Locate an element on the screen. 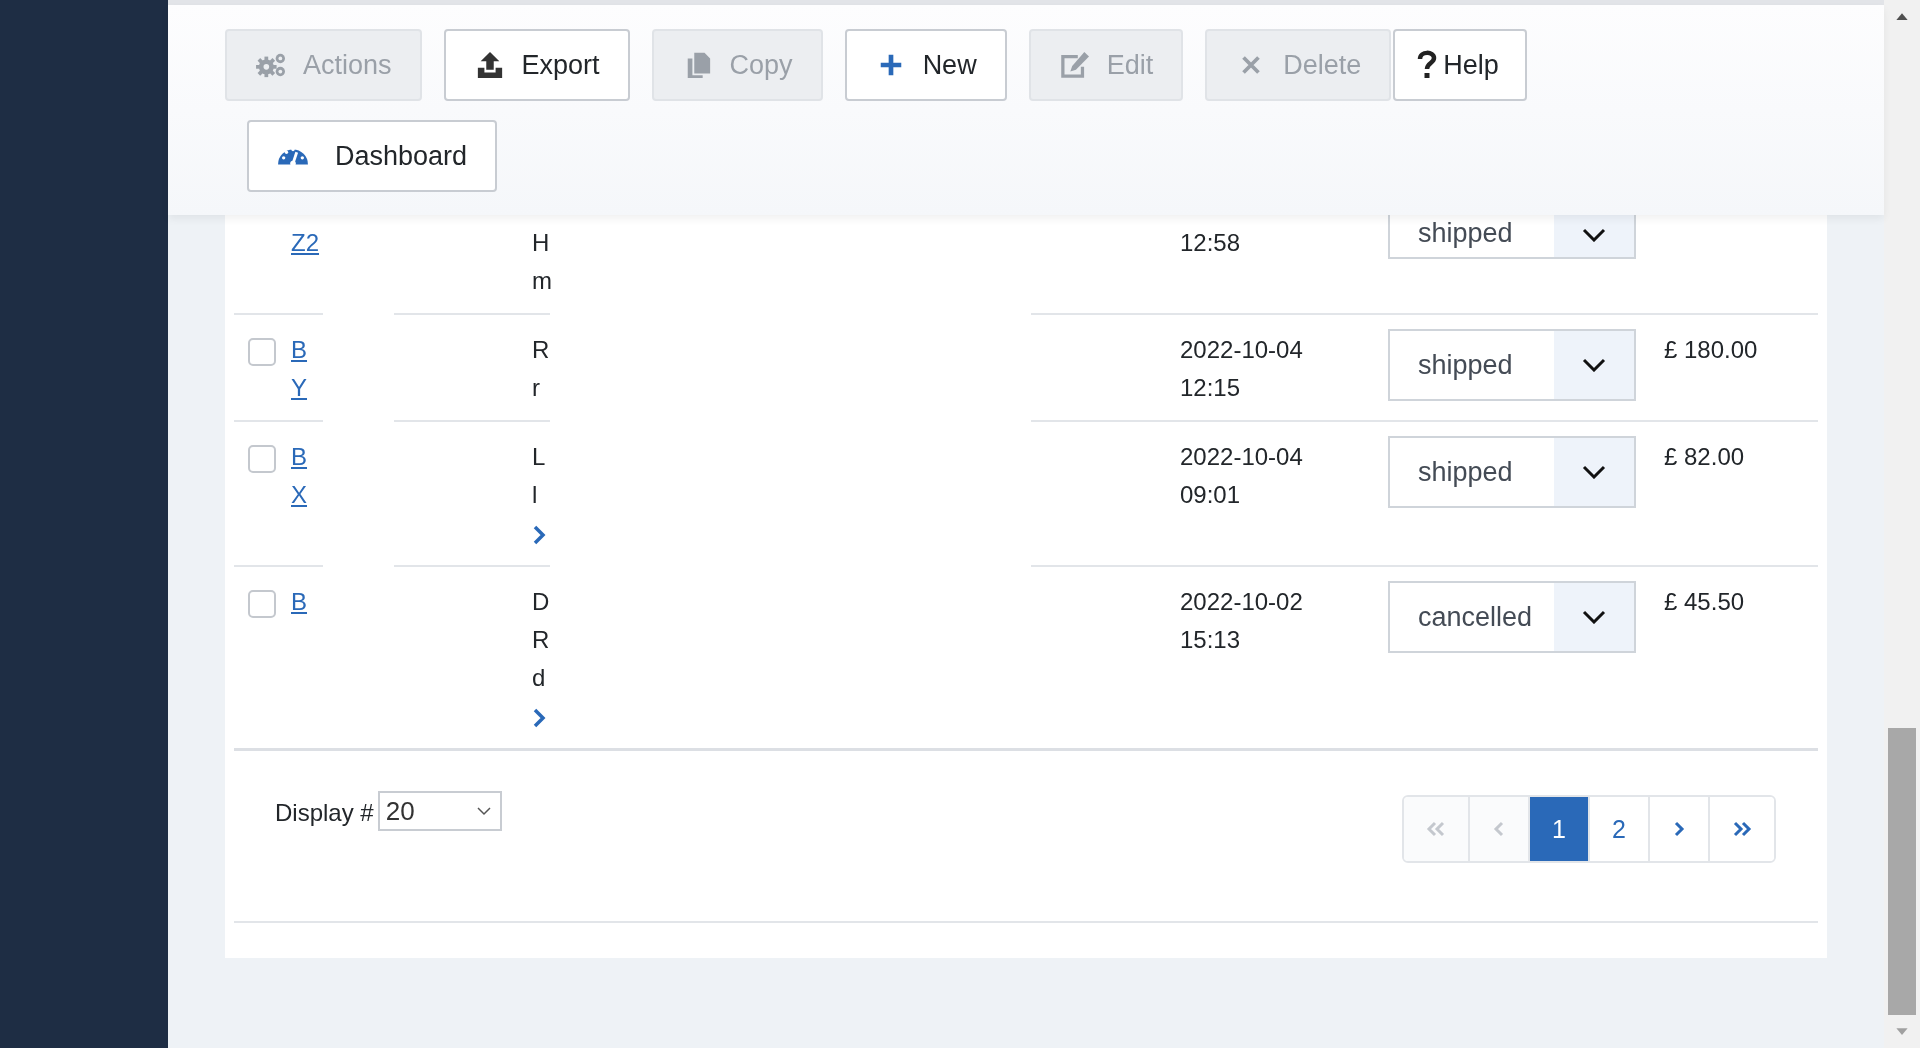  scrollbar-thumb is located at coordinates (1902, 871).